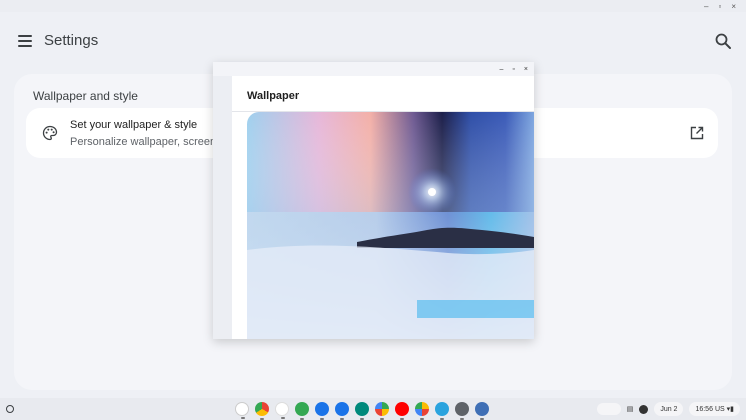 The height and width of the screenshot is (420, 746). I want to click on wallpaper-sidebar, so click(222, 207).